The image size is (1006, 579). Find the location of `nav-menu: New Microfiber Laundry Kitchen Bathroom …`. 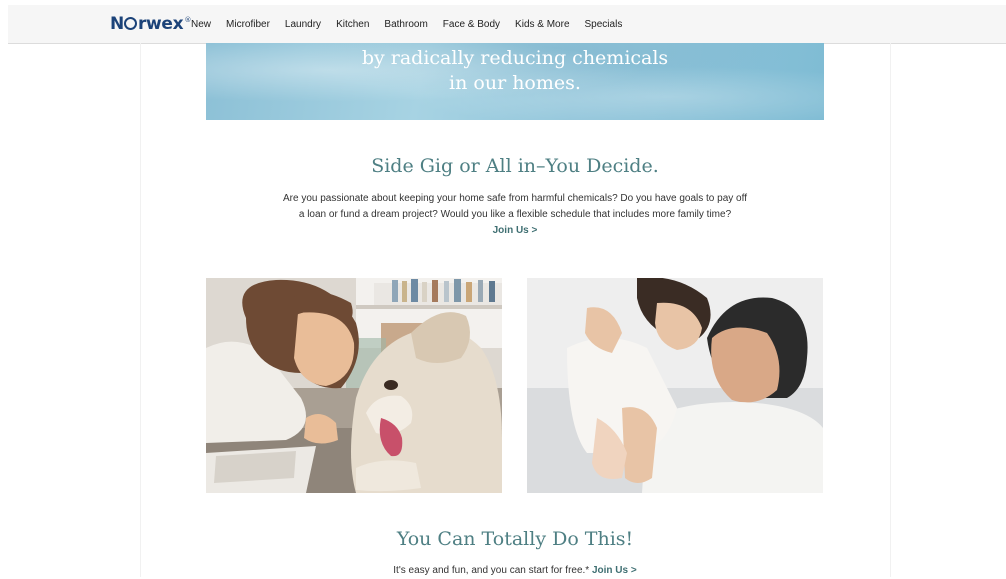

nav-menu: New Microfiber Laundry Kitchen Bathroom … is located at coordinates (414, 24).